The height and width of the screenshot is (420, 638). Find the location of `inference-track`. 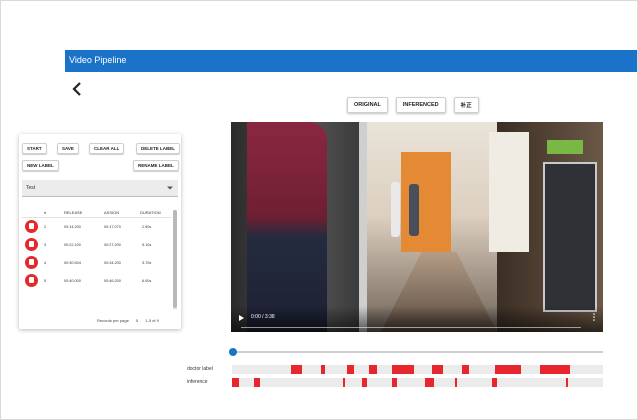

inference-track is located at coordinates (417, 382).